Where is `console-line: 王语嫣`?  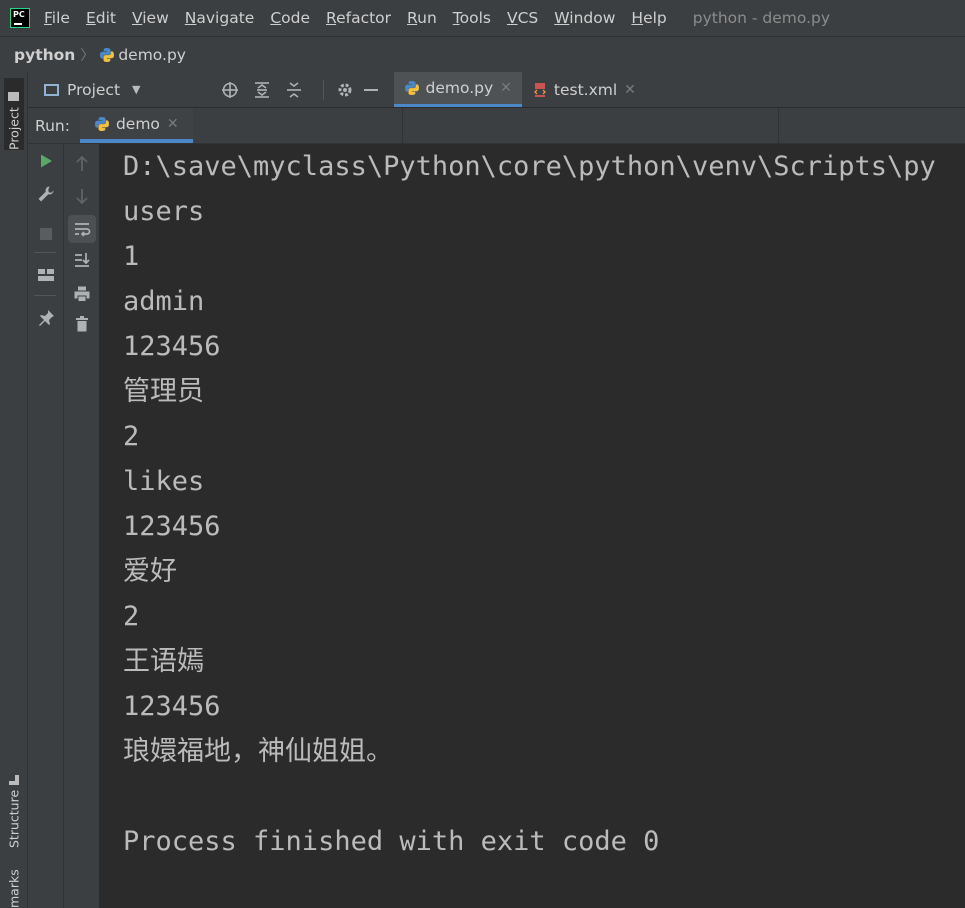 console-line: 王语嫣 is located at coordinates (163, 661).